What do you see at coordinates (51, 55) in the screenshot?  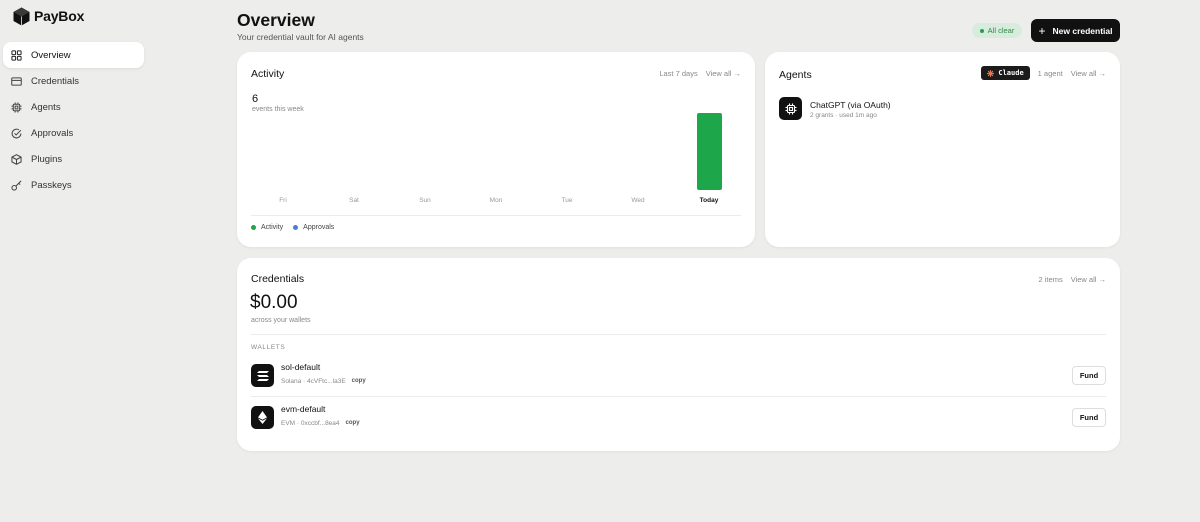 I see `sidebar-item-label: Overview` at bounding box center [51, 55].